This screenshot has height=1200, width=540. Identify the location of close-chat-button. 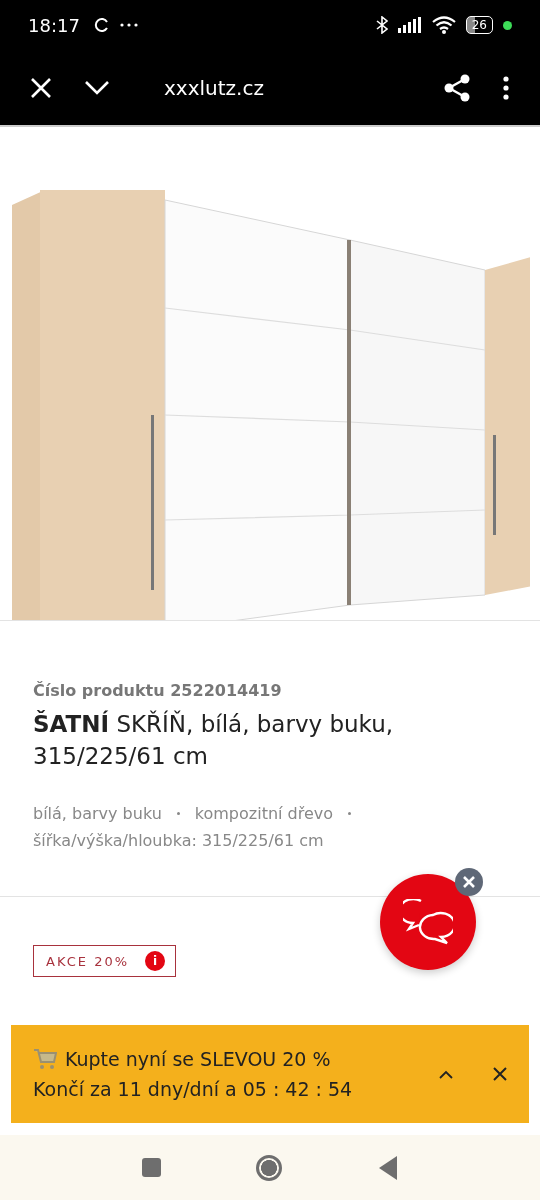
(469, 882).